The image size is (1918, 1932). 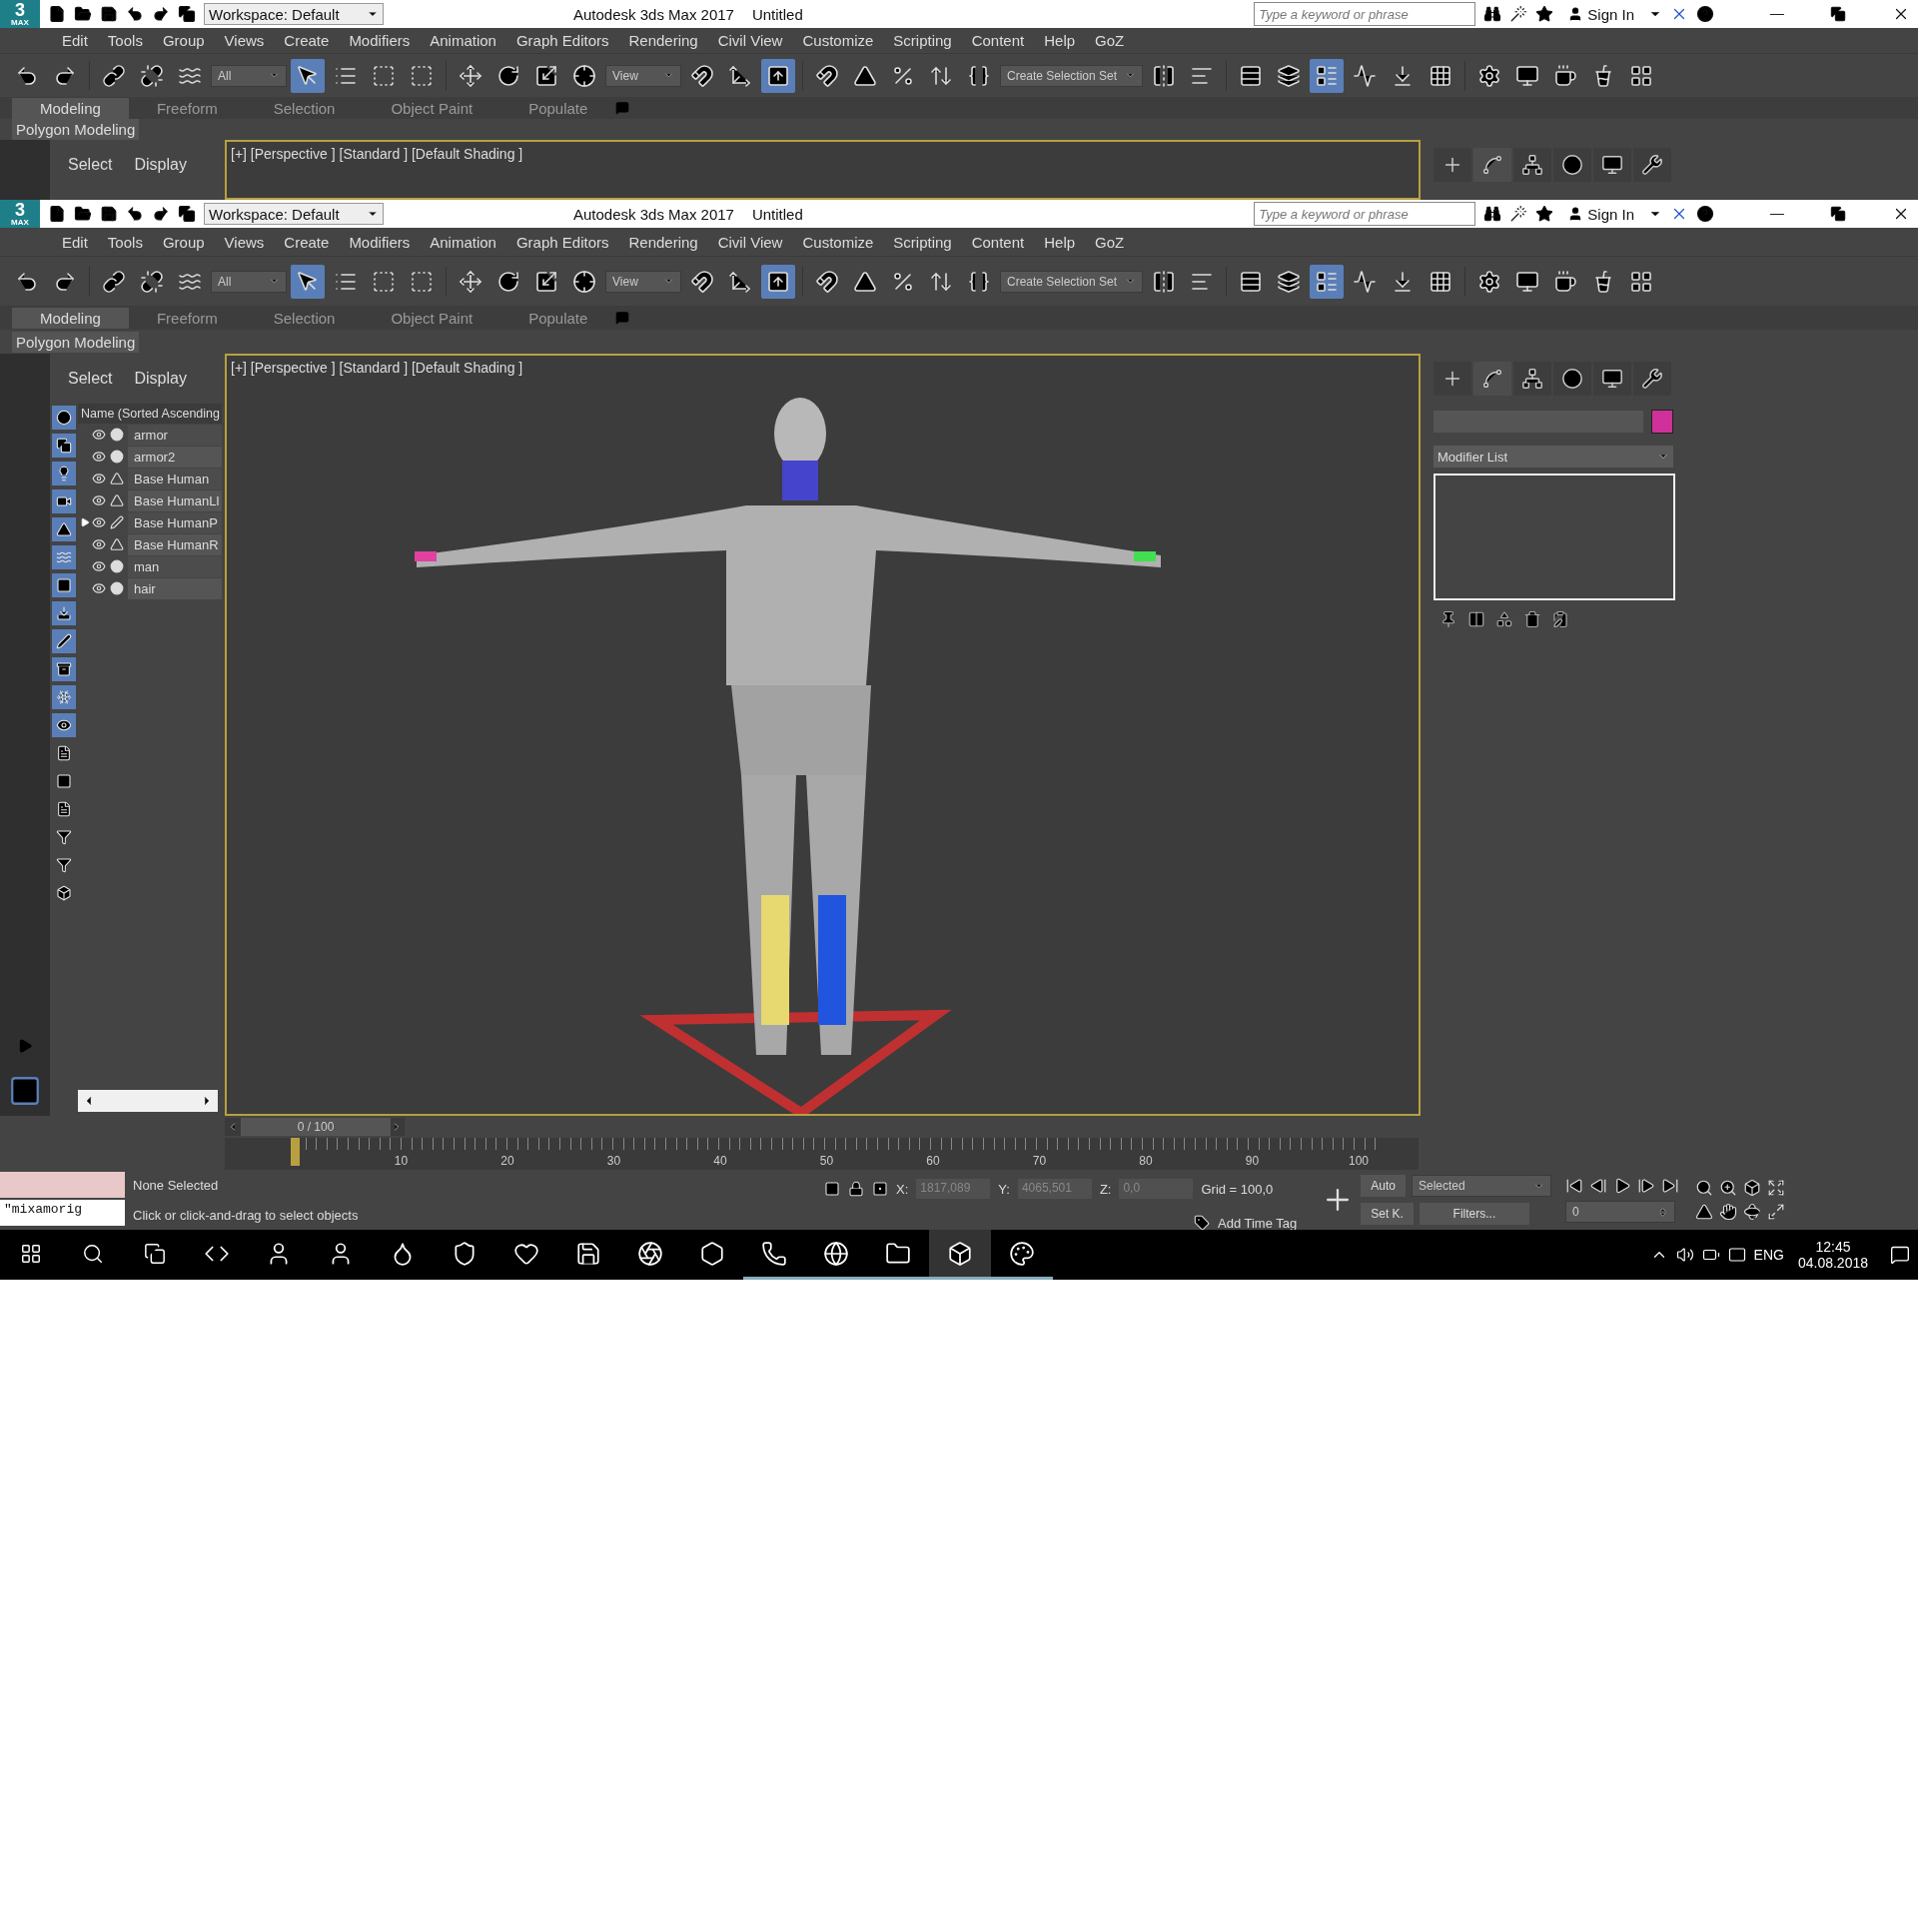 What do you see at coordinates (1146, 1161) in the screenshot?
I see `frame-label: 80` at bounding box center [1146, 1161].